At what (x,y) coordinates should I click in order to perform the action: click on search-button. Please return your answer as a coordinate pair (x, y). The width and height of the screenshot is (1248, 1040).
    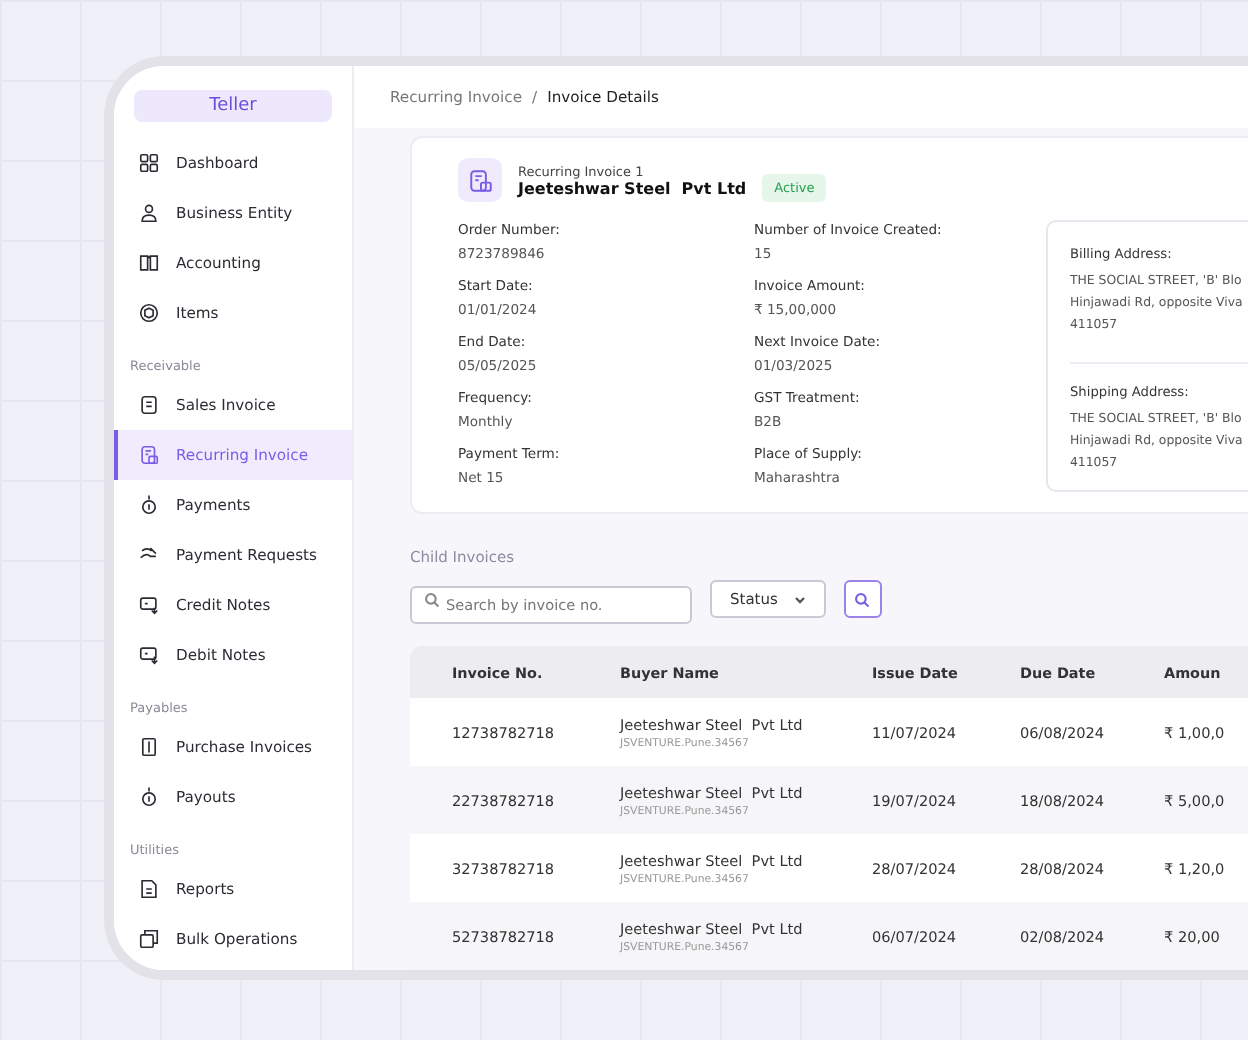
    Looking at the image, I should click on (862, 599).